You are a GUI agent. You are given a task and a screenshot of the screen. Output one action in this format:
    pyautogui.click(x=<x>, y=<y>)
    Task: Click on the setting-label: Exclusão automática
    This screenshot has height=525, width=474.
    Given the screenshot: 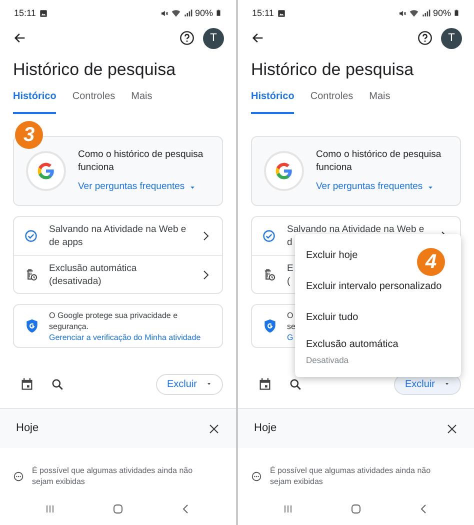 What is the action you would take?
    pyautogui.click(x=93, y=268)
    